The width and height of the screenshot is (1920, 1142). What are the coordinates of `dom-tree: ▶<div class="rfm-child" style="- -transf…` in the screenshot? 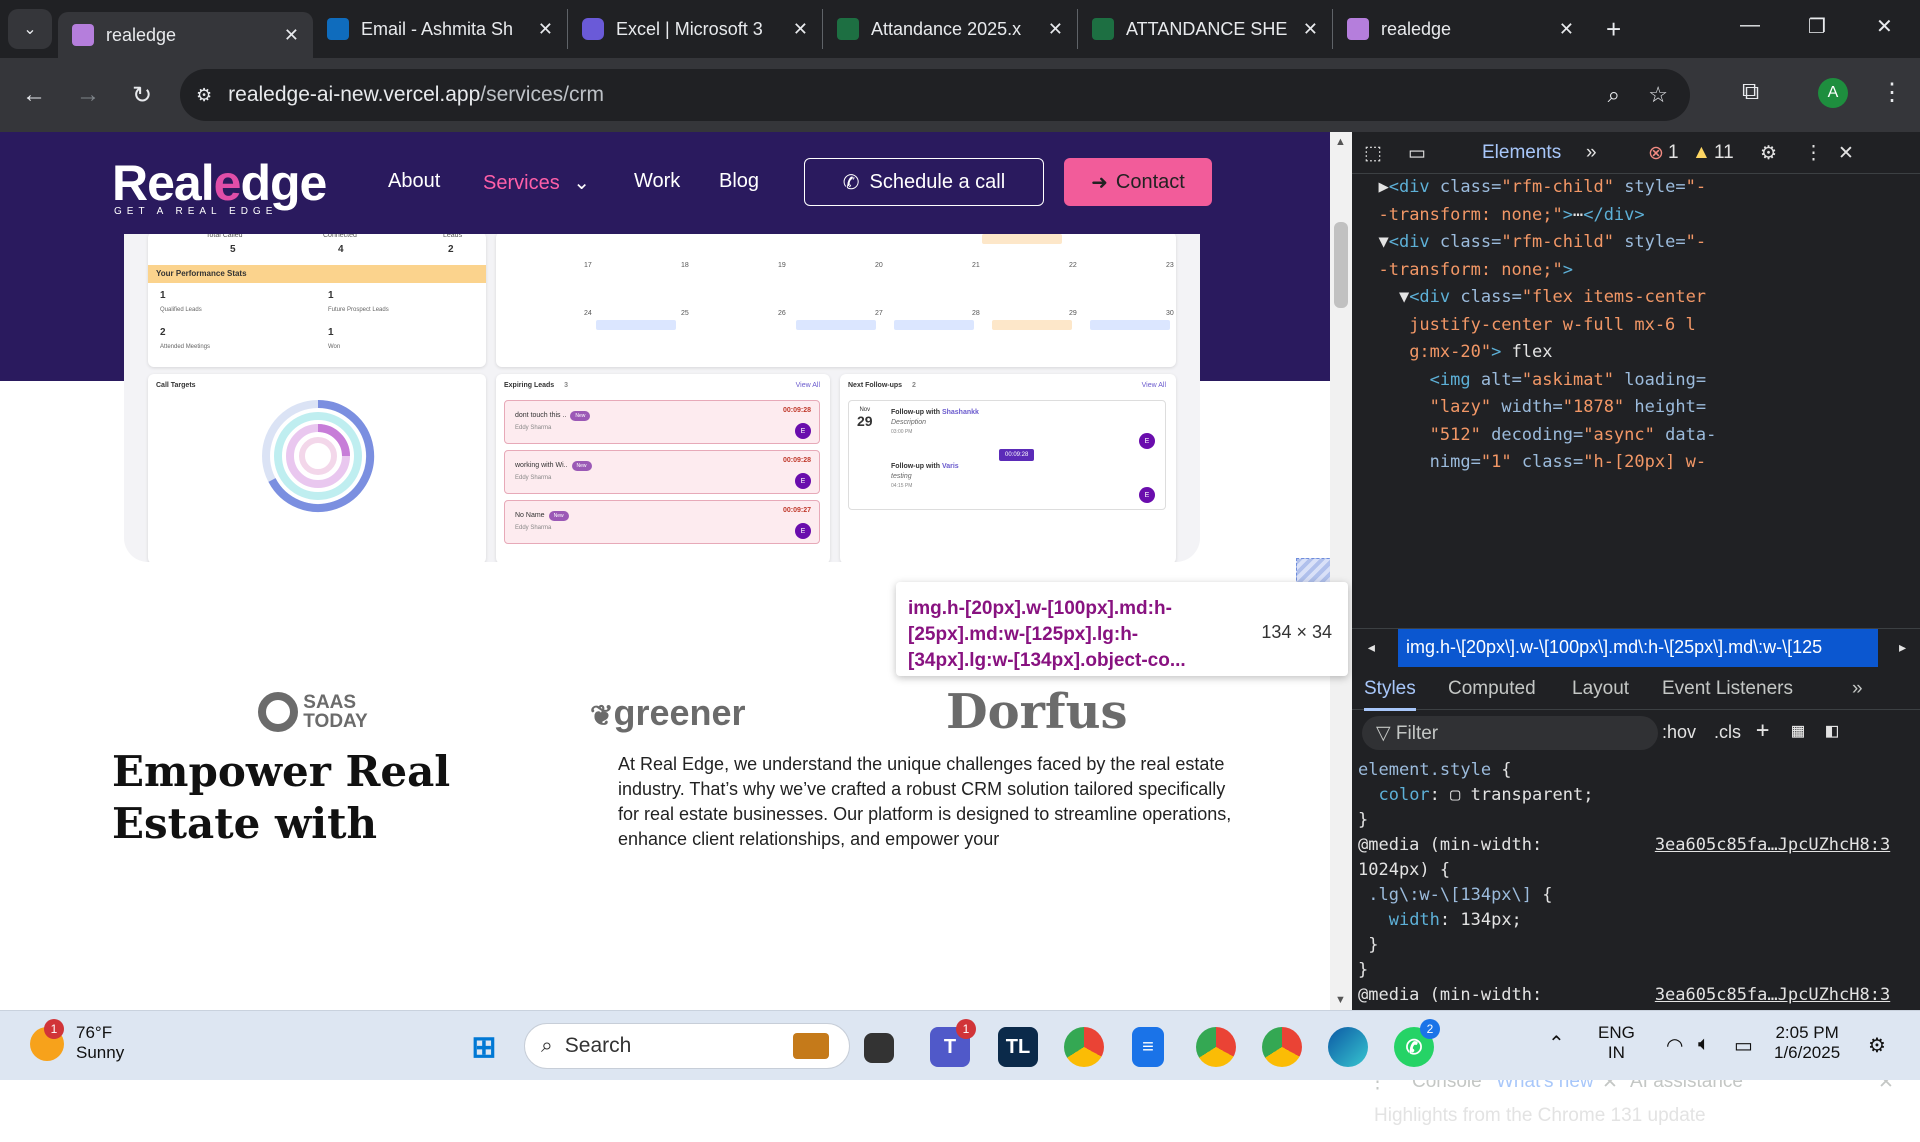 It's located at (1626, 384).